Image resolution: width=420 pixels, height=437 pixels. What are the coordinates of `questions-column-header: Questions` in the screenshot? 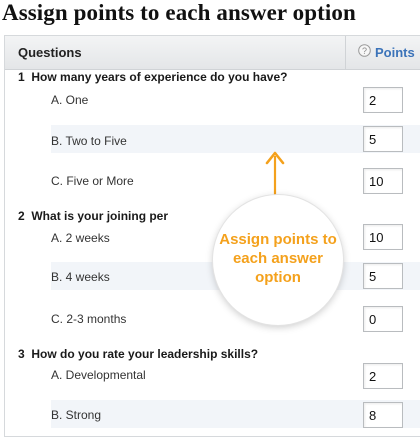 It's located at (50, 52).